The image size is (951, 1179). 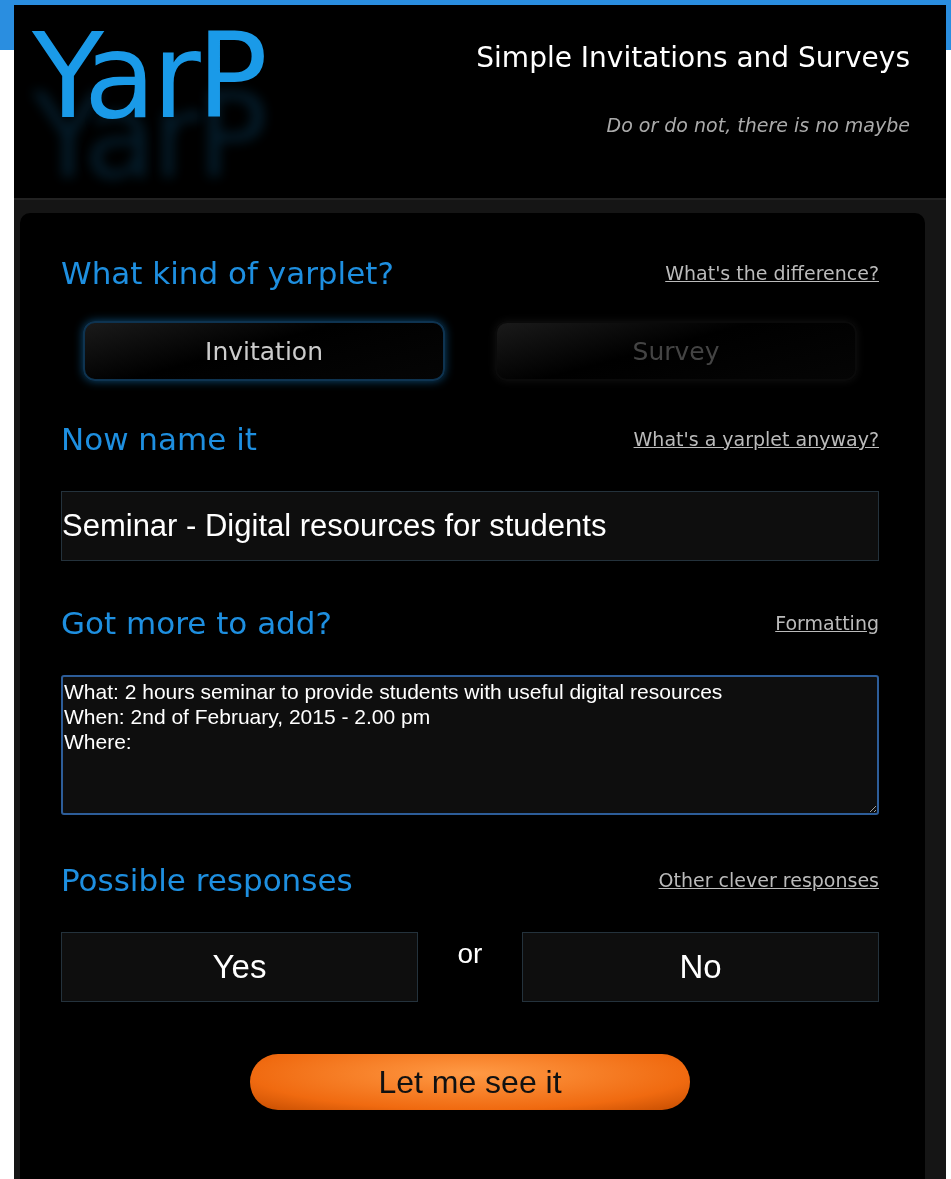 What do you see at coordinates (264, 351) in the screenshot?
I see `type-toggle: Invitation` at bounding box center [264, 351].